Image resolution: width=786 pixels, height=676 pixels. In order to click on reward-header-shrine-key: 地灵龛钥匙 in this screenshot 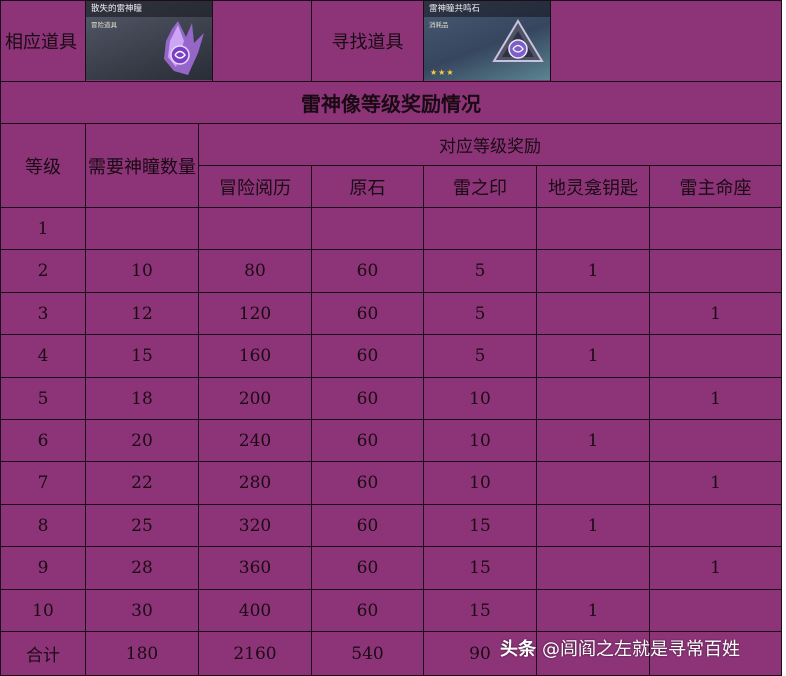, I will do `click(593, 187)`.